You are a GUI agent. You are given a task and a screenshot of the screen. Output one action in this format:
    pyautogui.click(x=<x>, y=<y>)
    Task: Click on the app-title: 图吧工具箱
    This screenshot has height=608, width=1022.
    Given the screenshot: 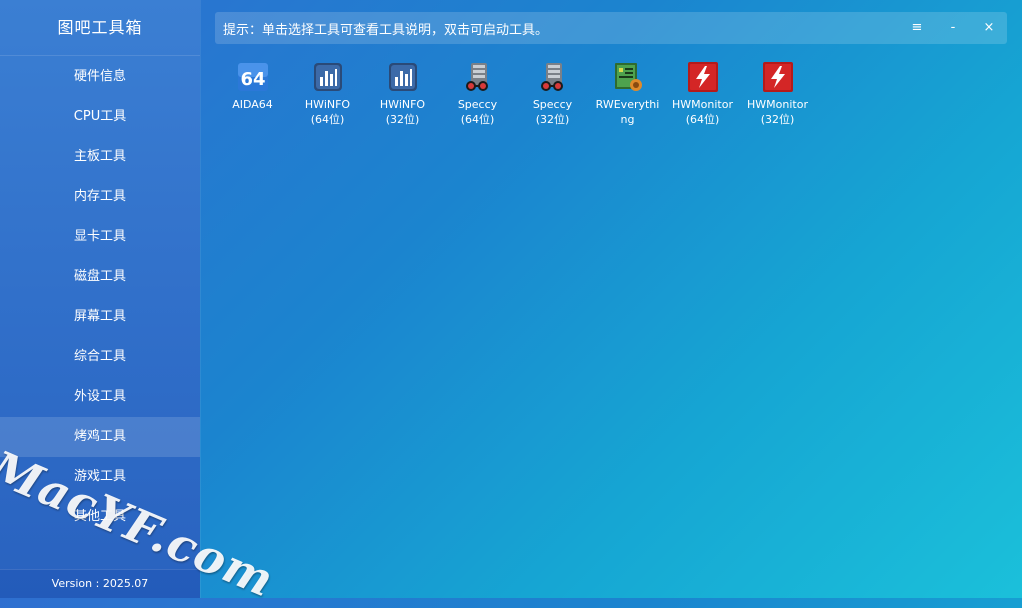 What is the action you would take?
    pyautogui.click(x=100, y=28)
    